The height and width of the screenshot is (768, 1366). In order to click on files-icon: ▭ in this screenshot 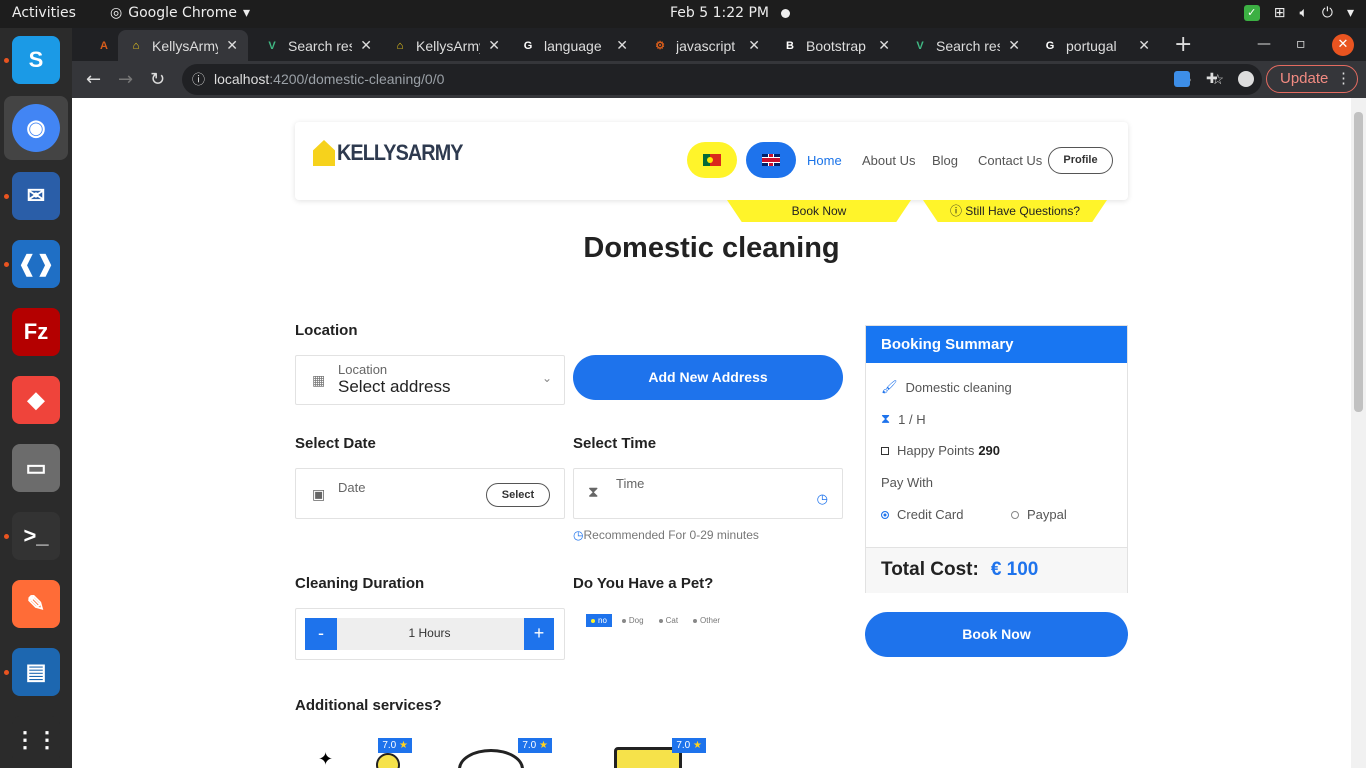, I will do `click(36, 468)`.